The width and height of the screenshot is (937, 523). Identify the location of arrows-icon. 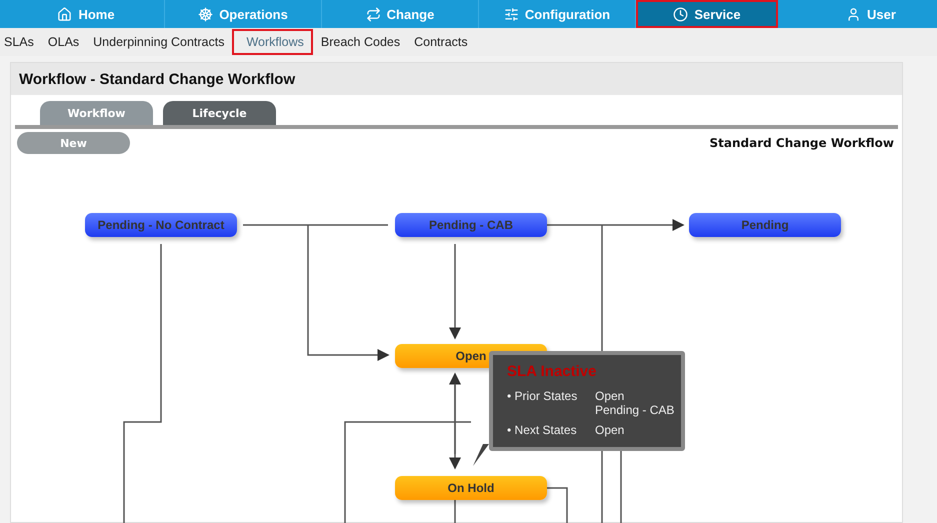
(373, 14).